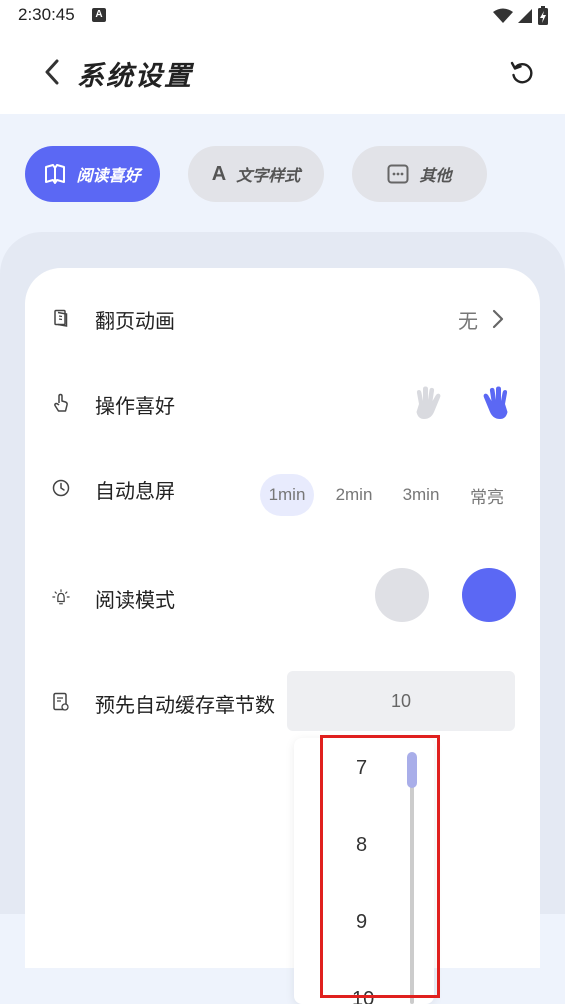 This screenshot has width=565, height=1004. I want to click on signal-icon, so click(525, 16).